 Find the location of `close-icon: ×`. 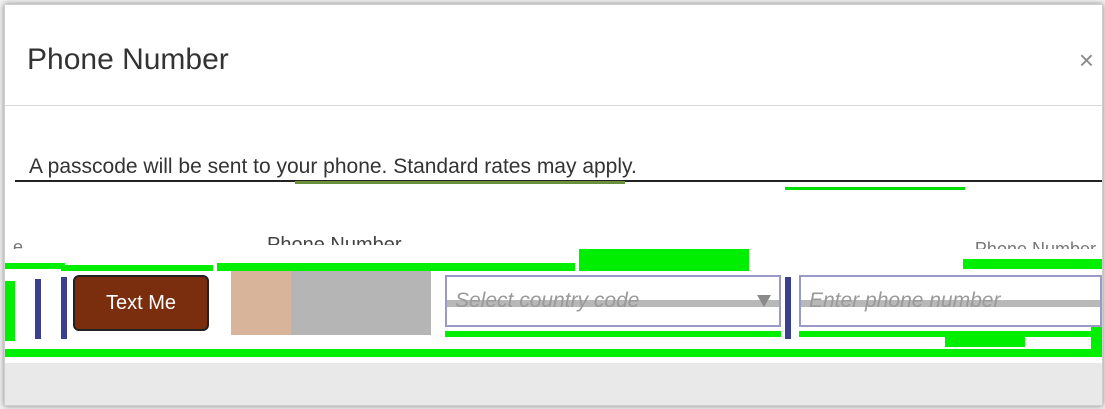

close-icon: × is located at coordinates (1086, 60).